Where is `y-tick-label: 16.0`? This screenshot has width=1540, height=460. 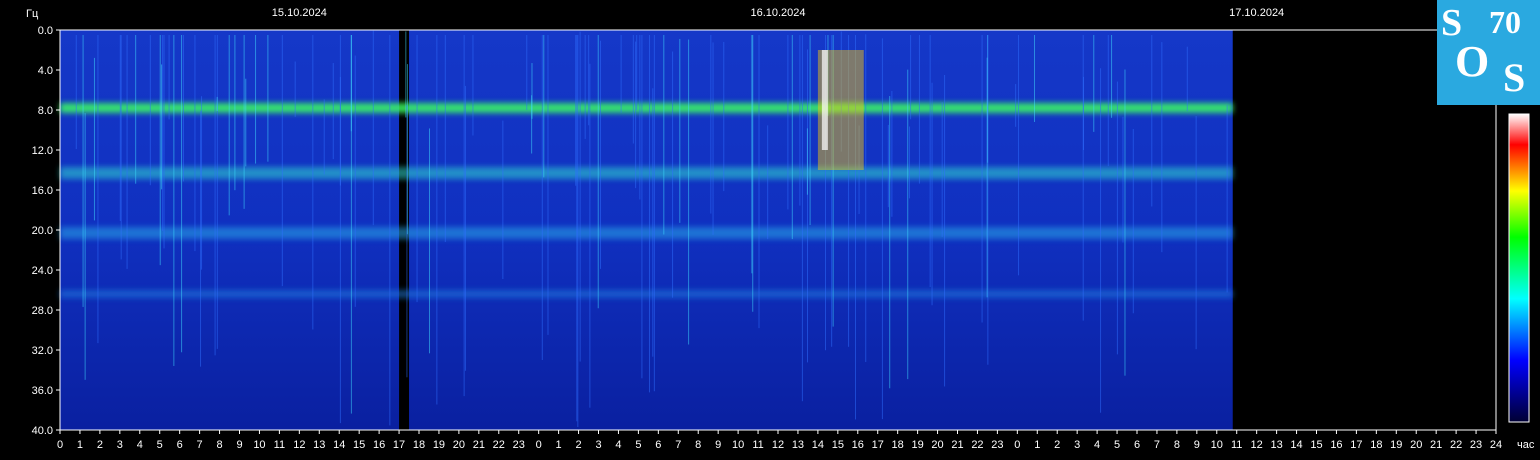 y-tick-label: 16.0 is located at coordinates (42, 191).